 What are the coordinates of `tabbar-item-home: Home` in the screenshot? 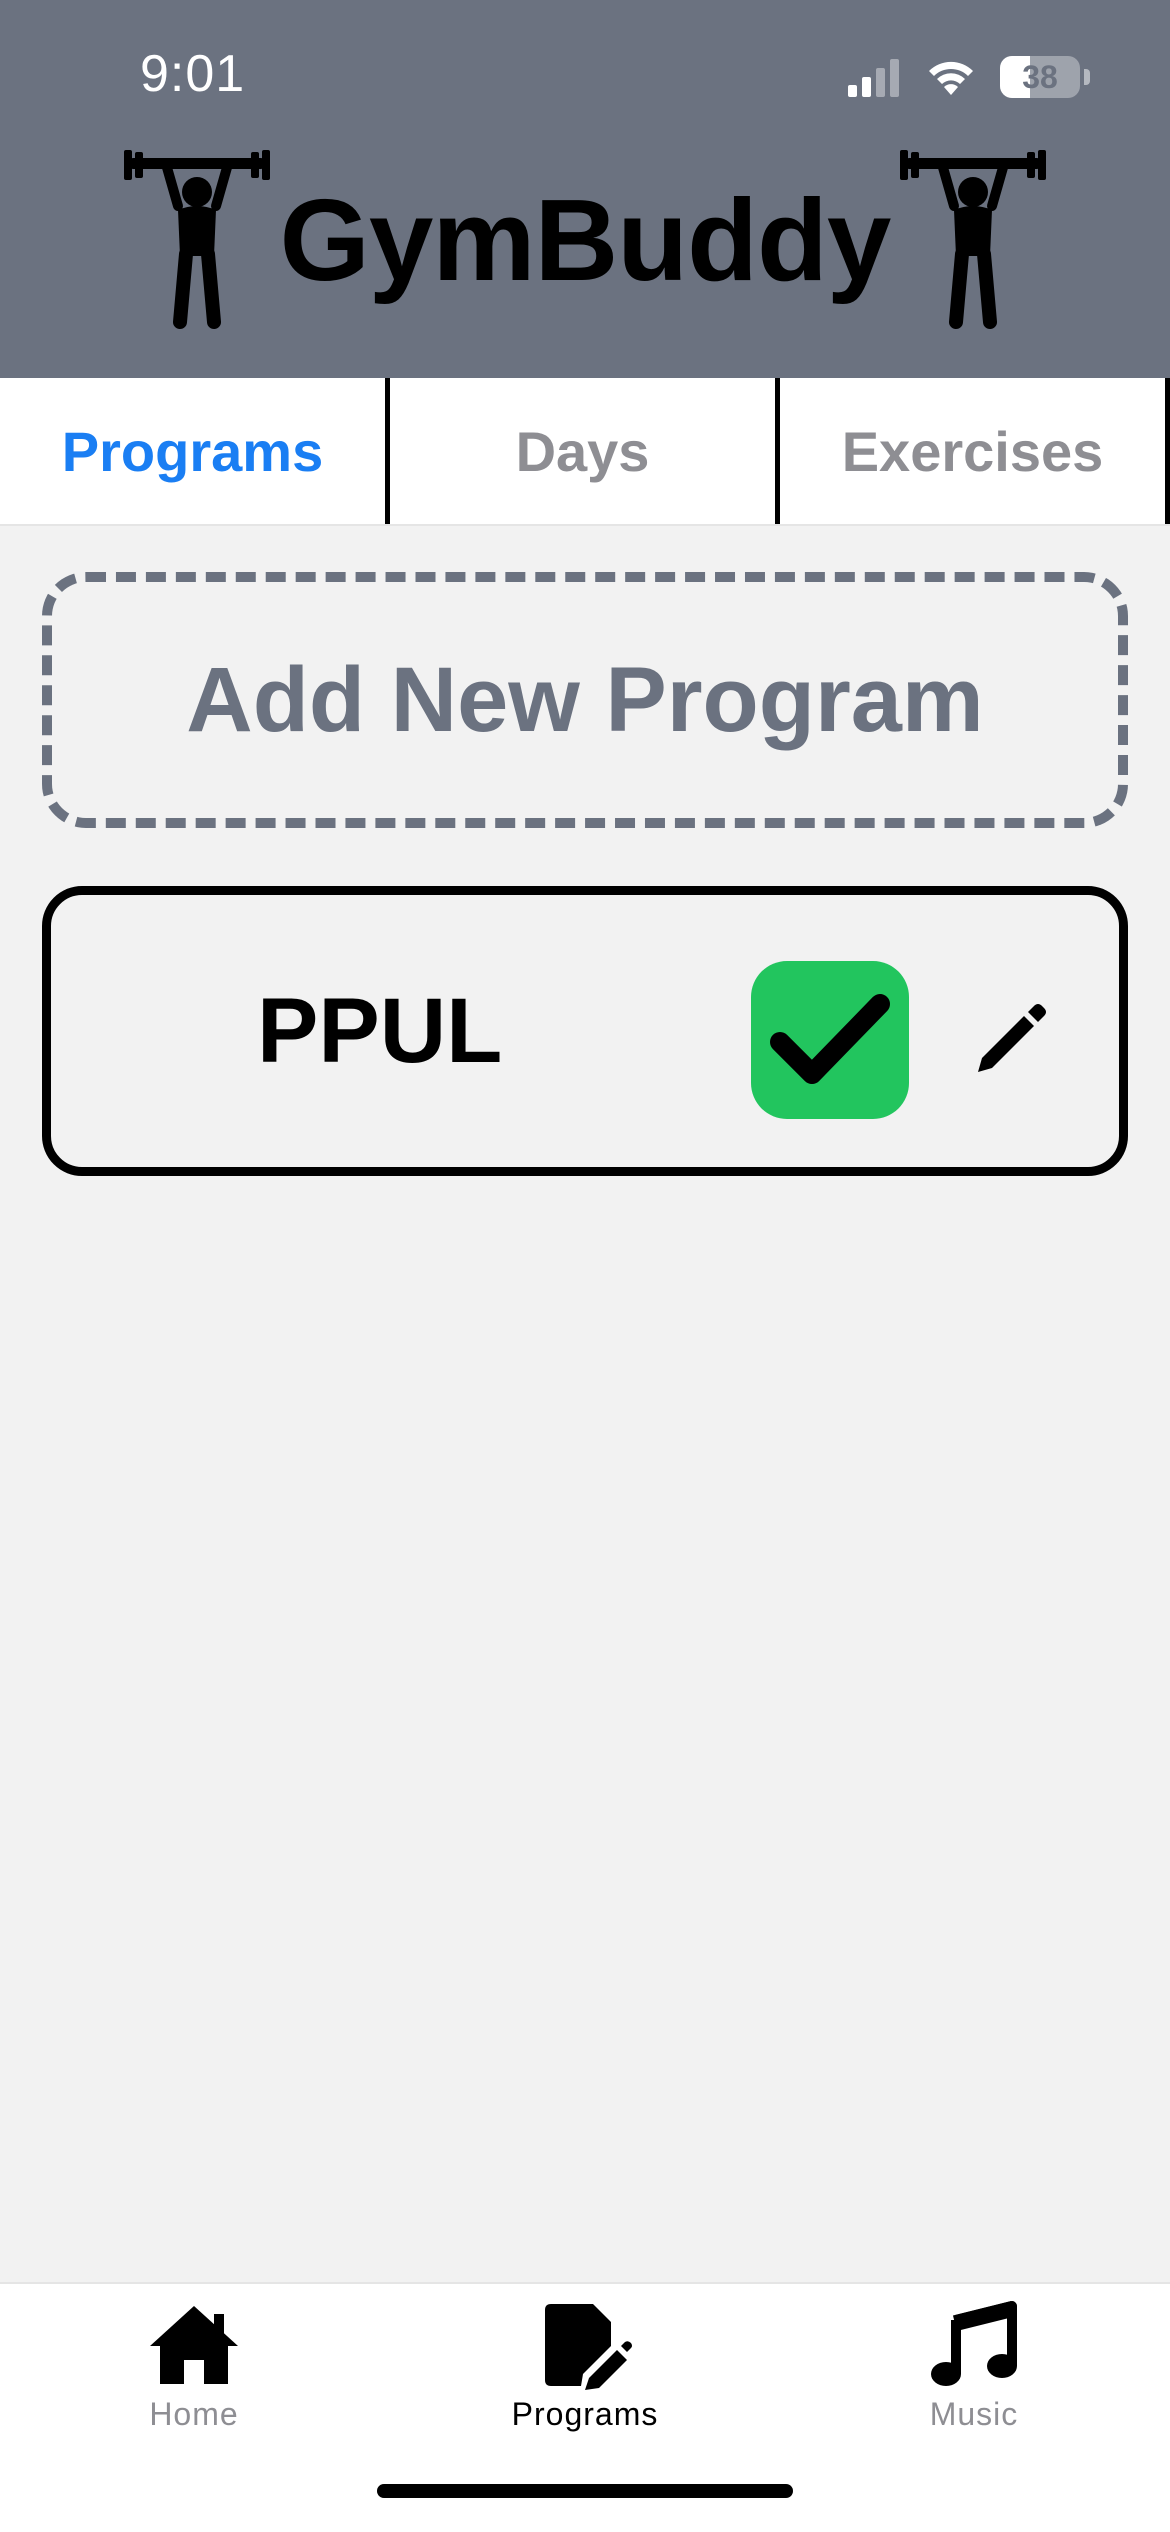 It's located at (194, 2375).